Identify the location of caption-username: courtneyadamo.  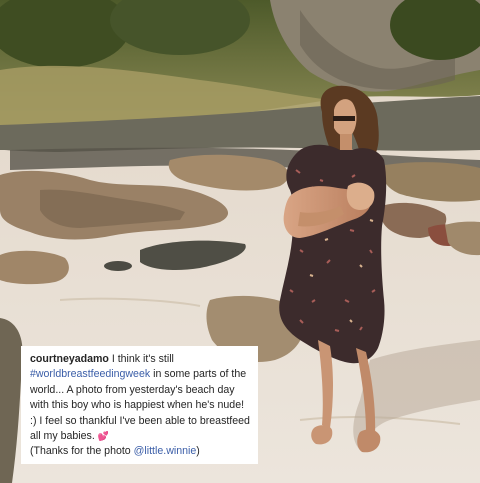
(69, 359).